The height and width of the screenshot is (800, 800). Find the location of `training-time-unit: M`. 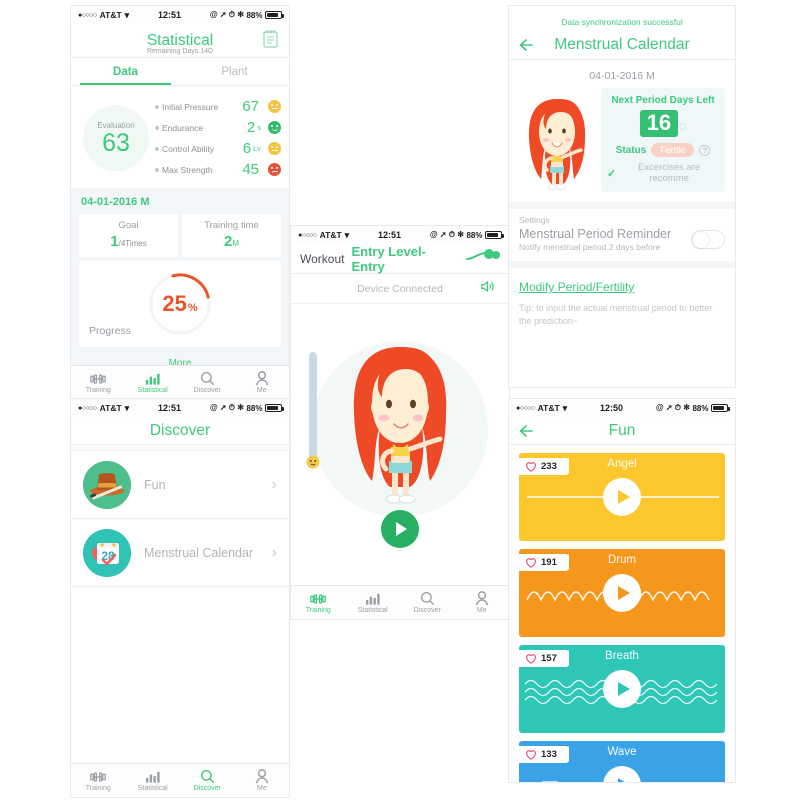

training-time-unit: M is located at coordinates (235, 243).